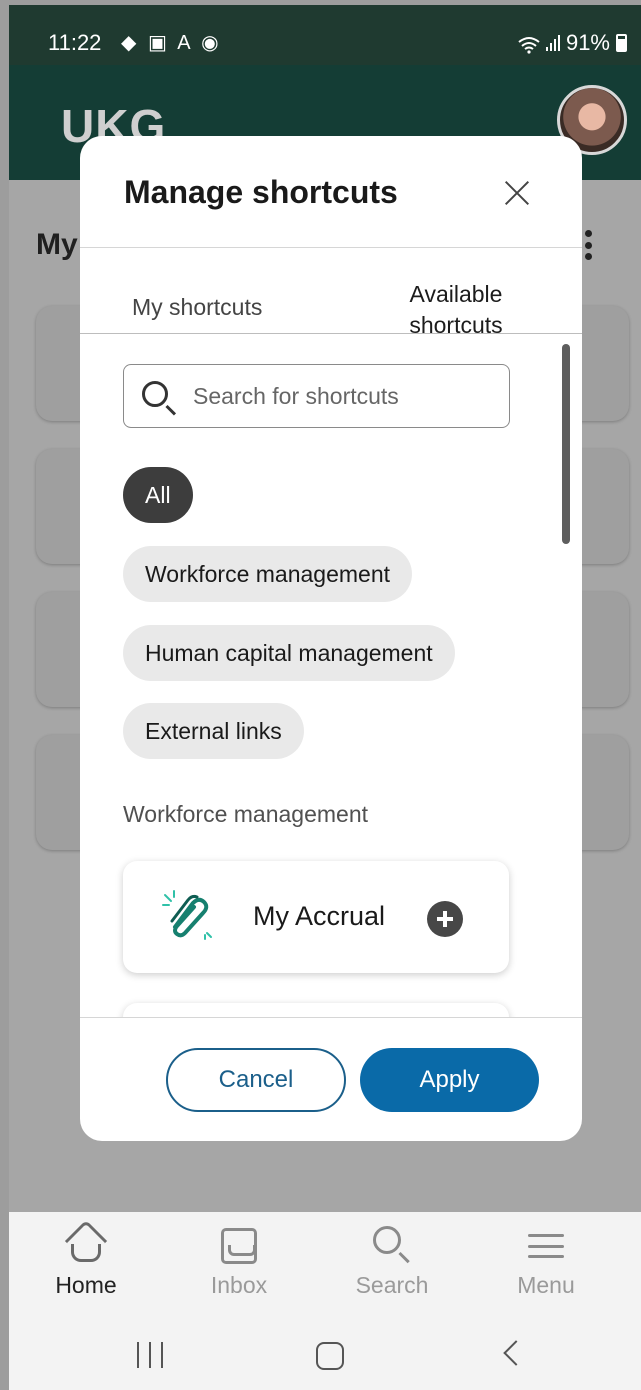  I want to click on divider, so click(331, 1017).